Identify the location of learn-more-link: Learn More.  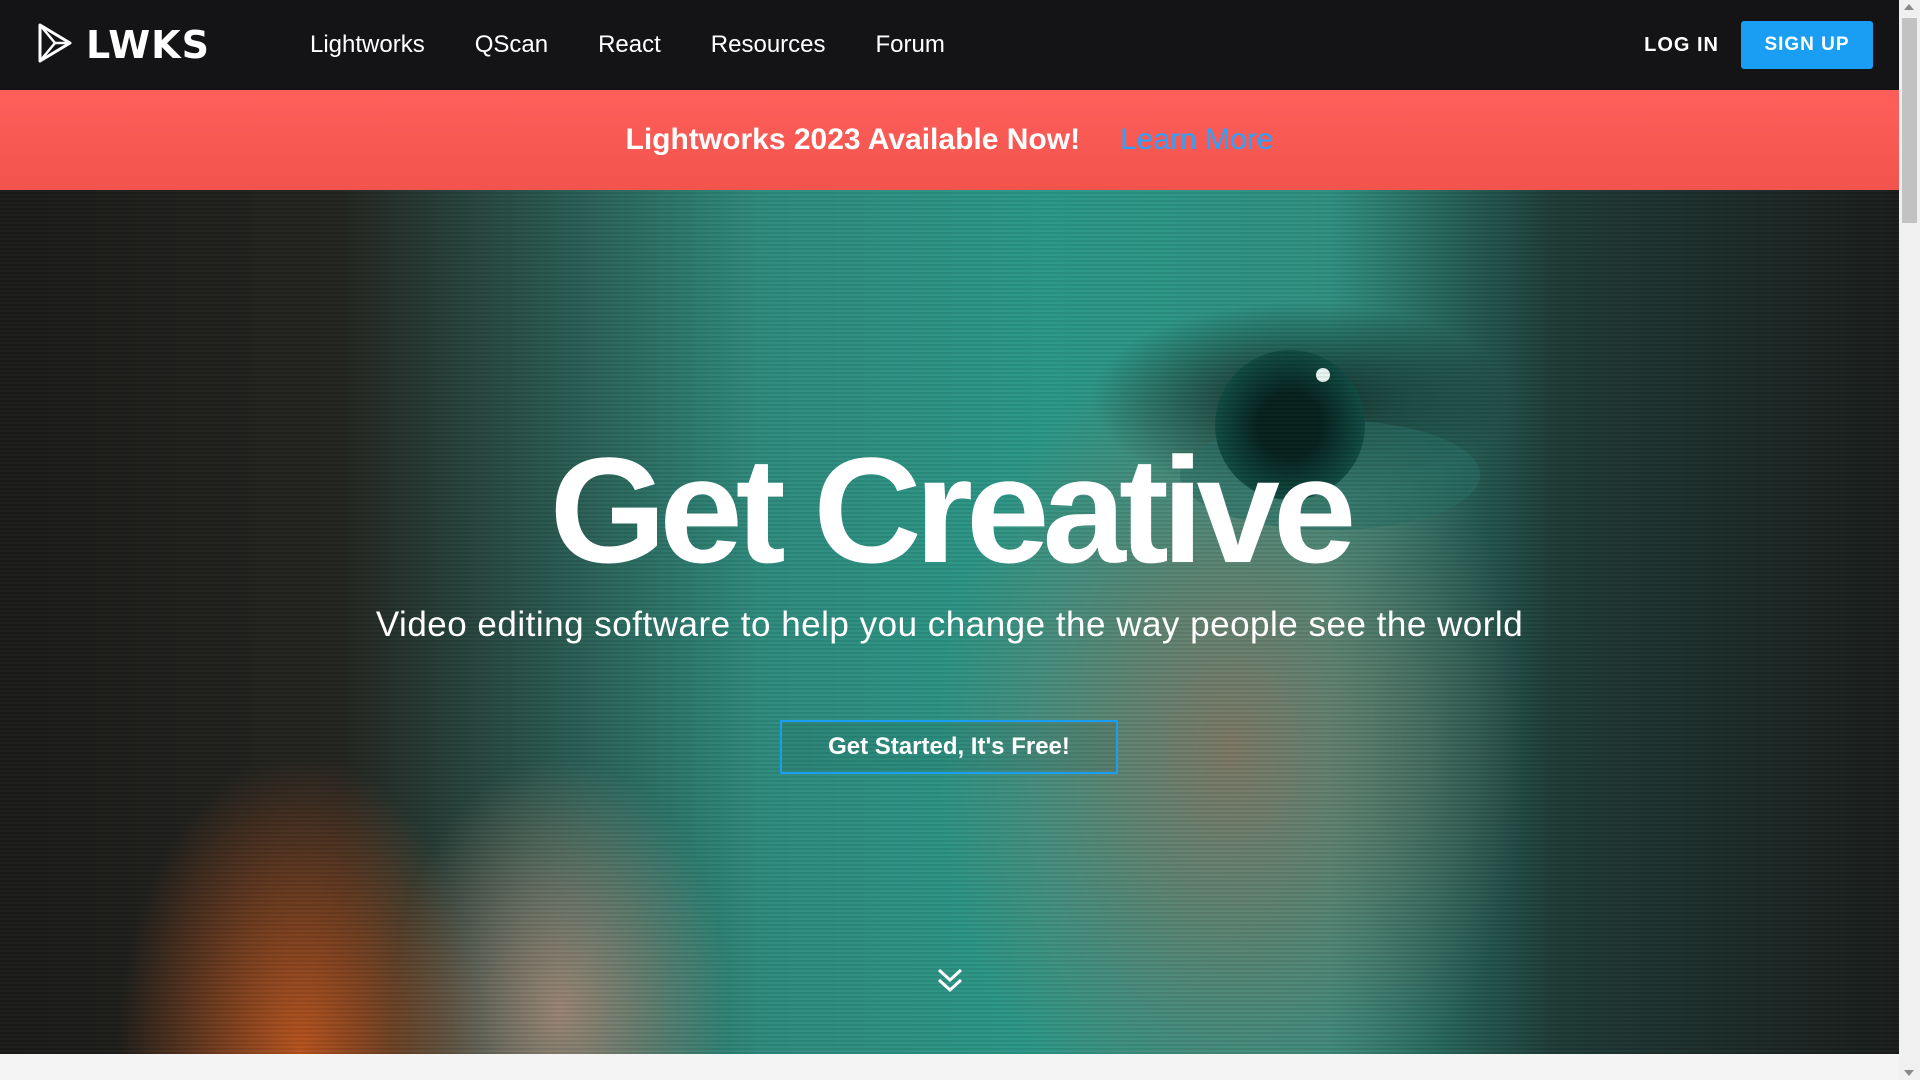
(1196, 140).